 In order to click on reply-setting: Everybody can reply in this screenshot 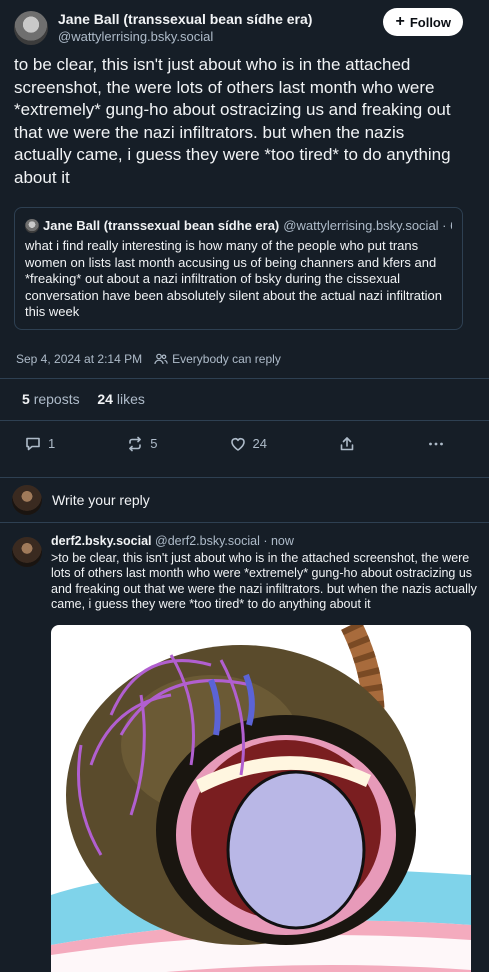, I will do `click(226, 359)`.